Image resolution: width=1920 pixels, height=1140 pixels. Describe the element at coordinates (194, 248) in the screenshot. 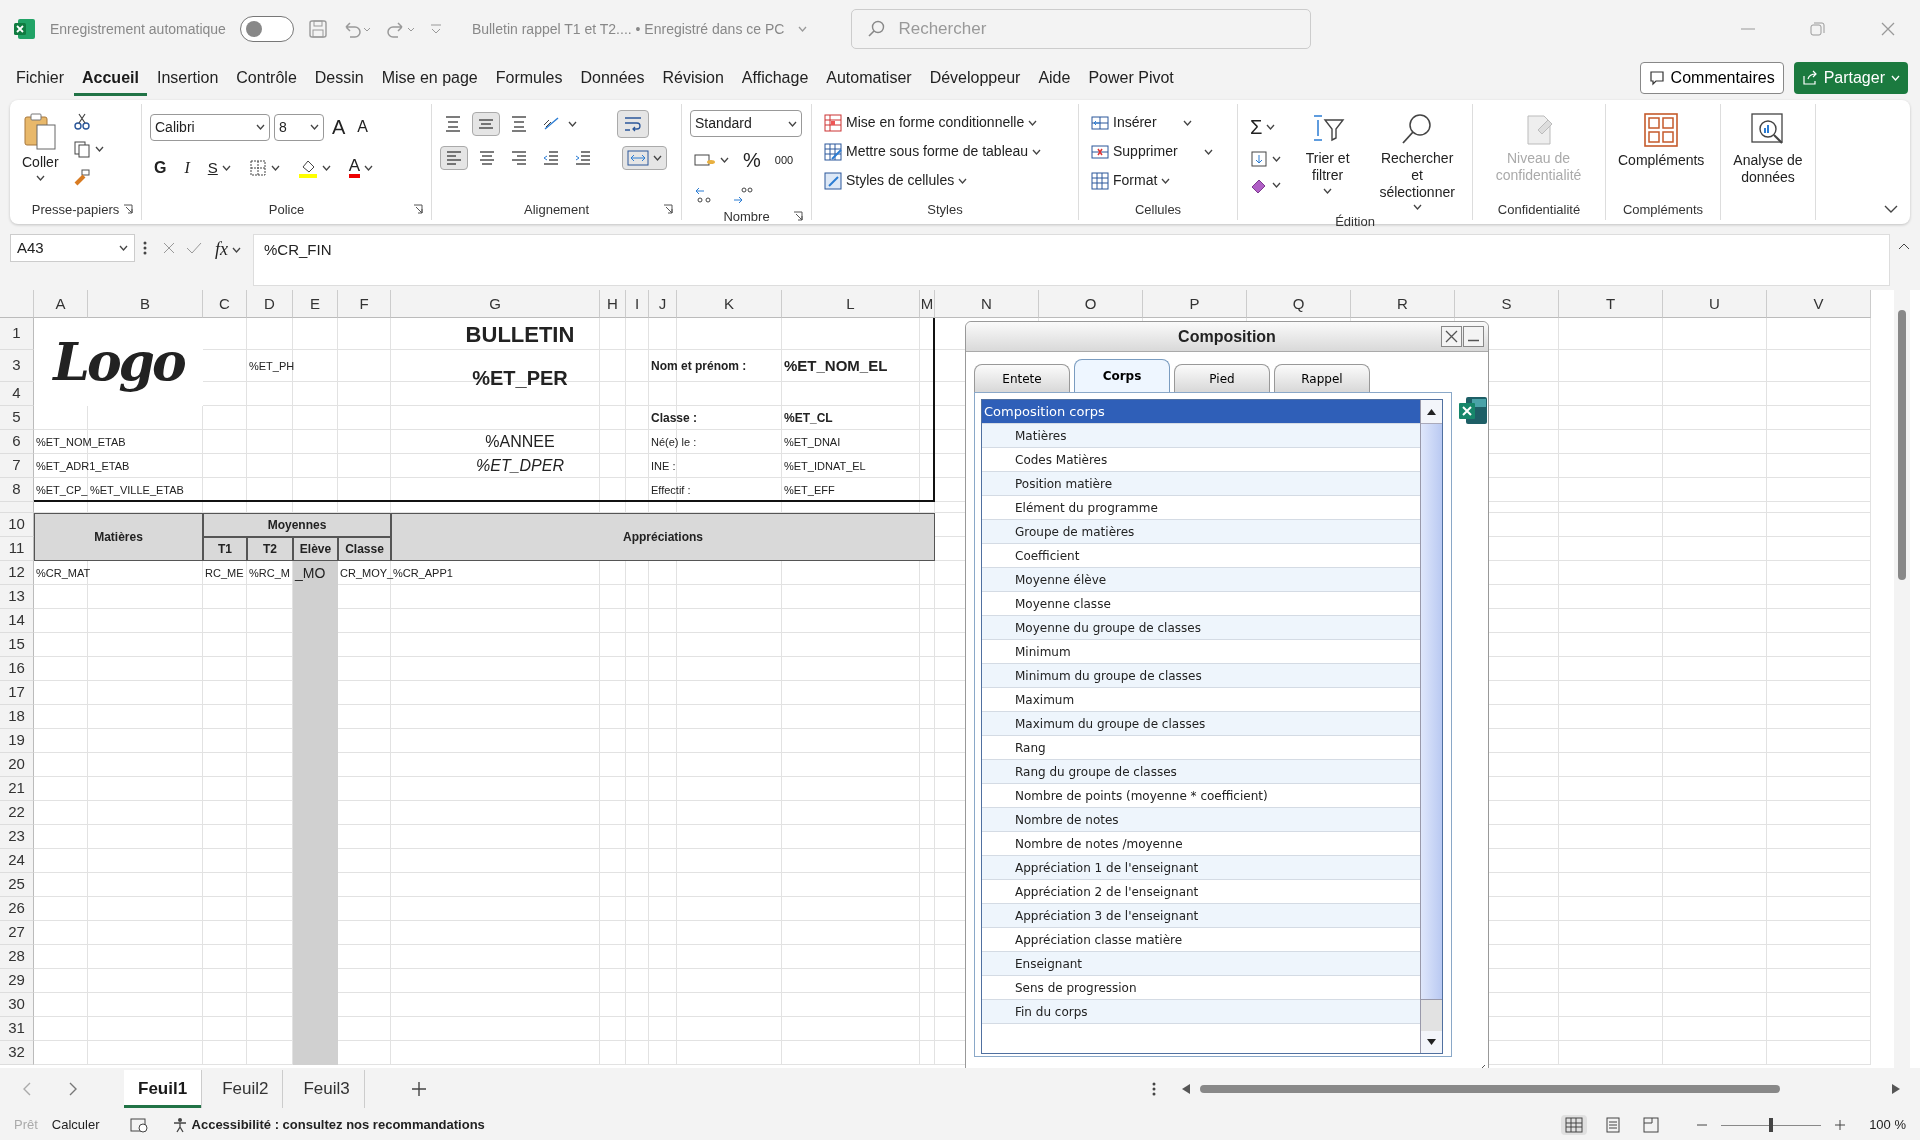

I see `check-icon` at that location.